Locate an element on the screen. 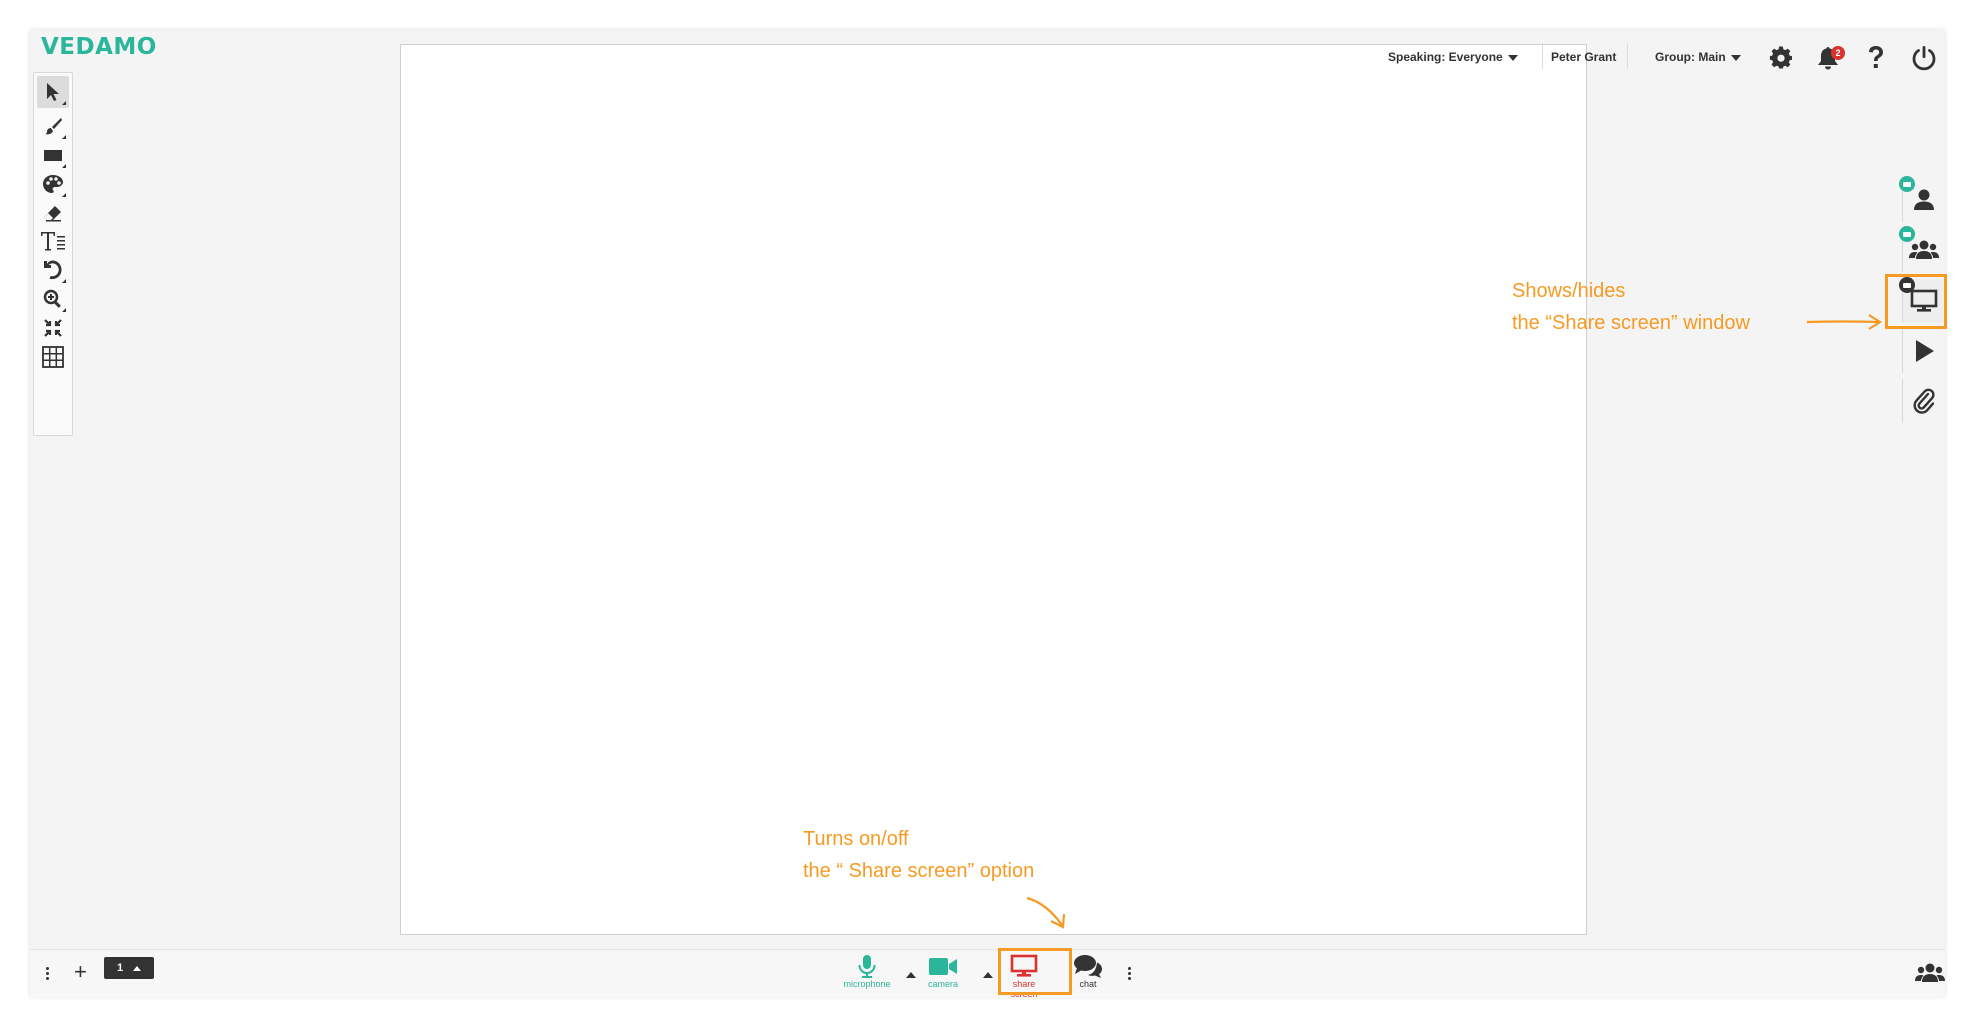 The image size is (1975, 1025). right-annotation: Shows/hides the “Share screen” window is located at coordinates (1631, 307).